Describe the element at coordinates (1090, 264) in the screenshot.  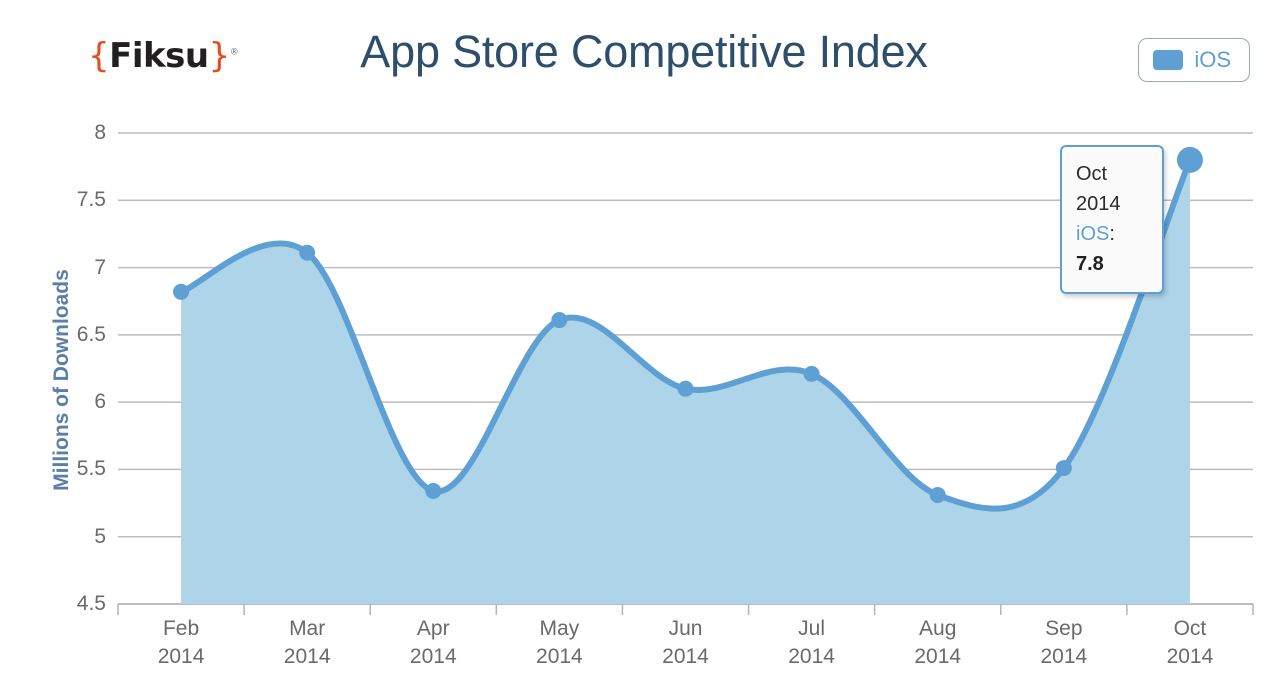
I see `tooltip-value: 7.8` at that location.